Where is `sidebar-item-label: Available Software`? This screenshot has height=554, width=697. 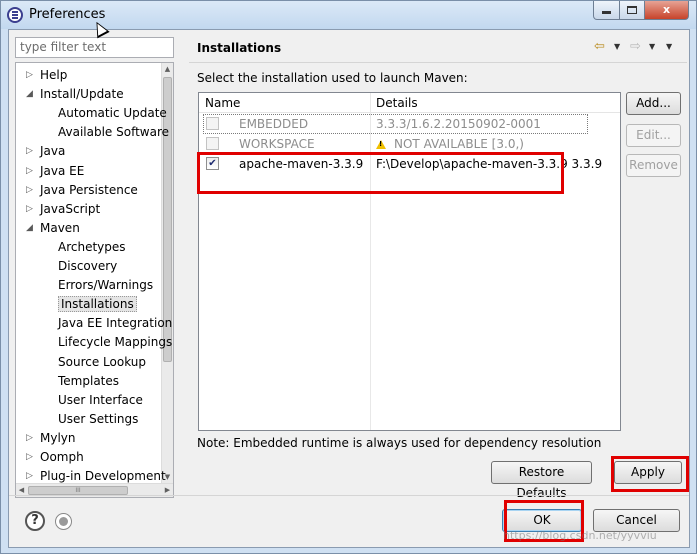
sidebar-item-label: Available Software is located at coordinates (114, 132).